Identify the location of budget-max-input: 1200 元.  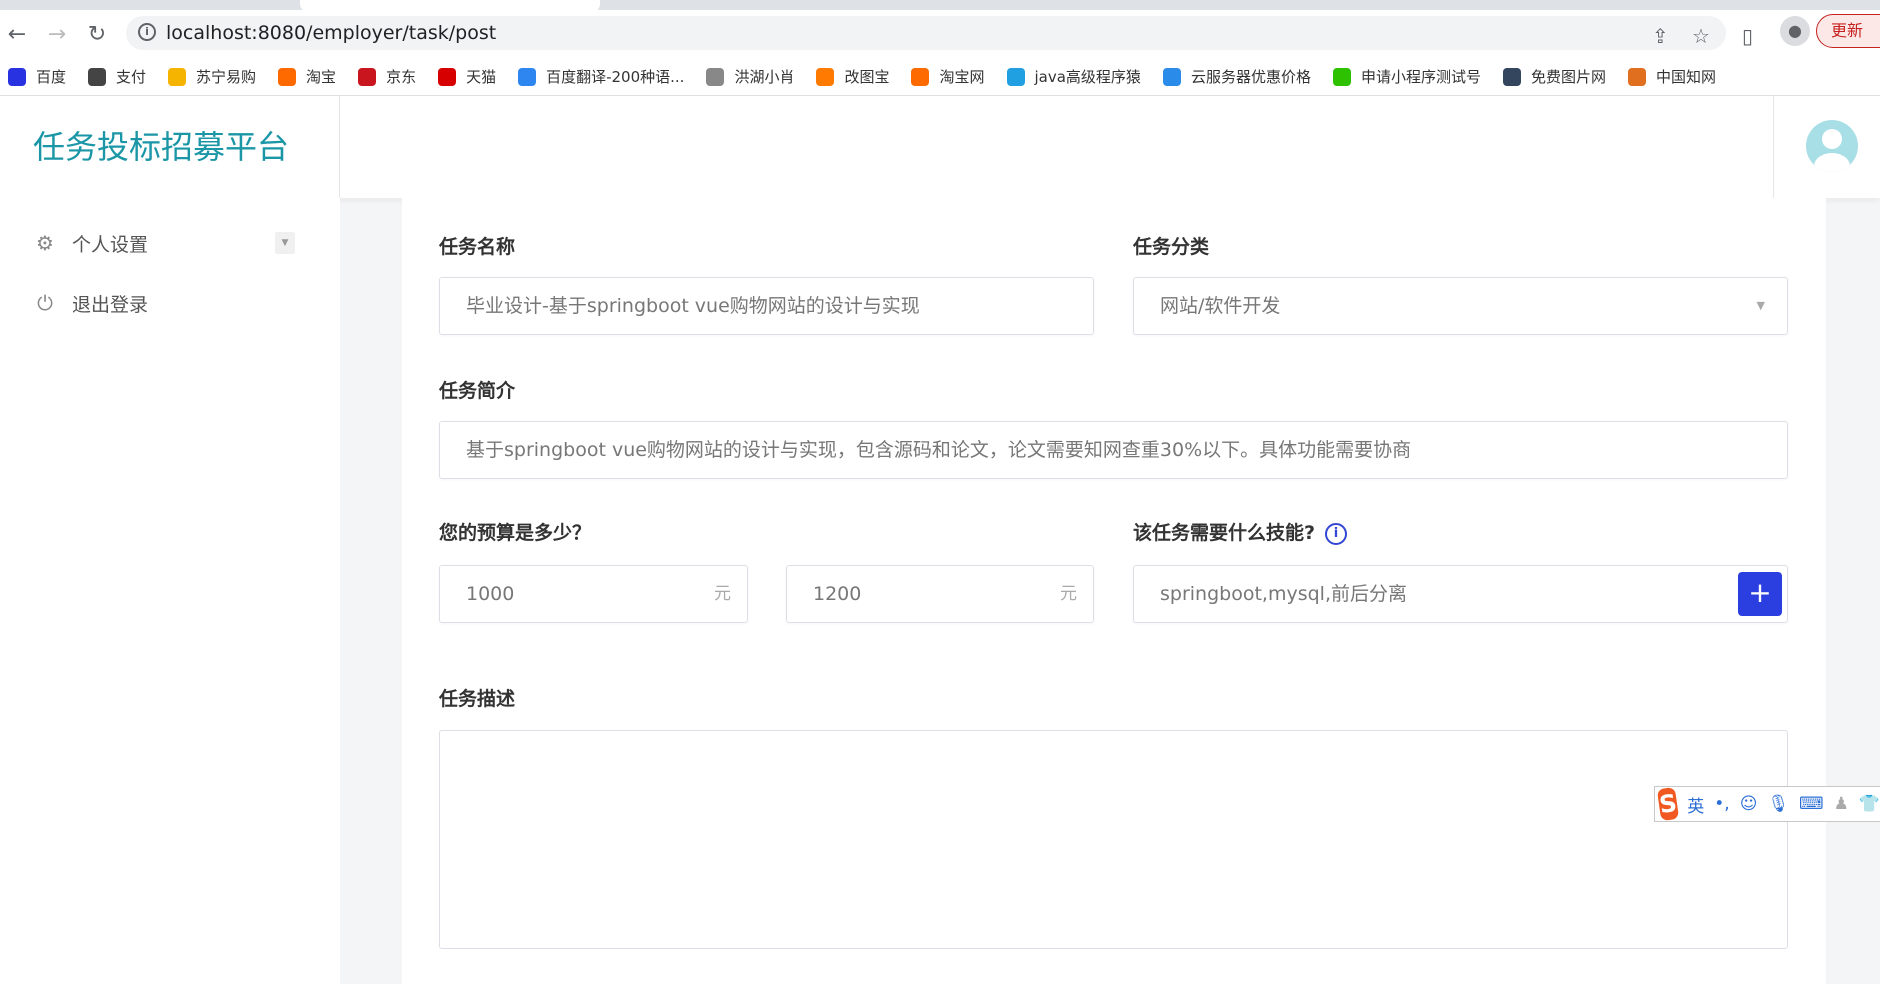
(940, 594).